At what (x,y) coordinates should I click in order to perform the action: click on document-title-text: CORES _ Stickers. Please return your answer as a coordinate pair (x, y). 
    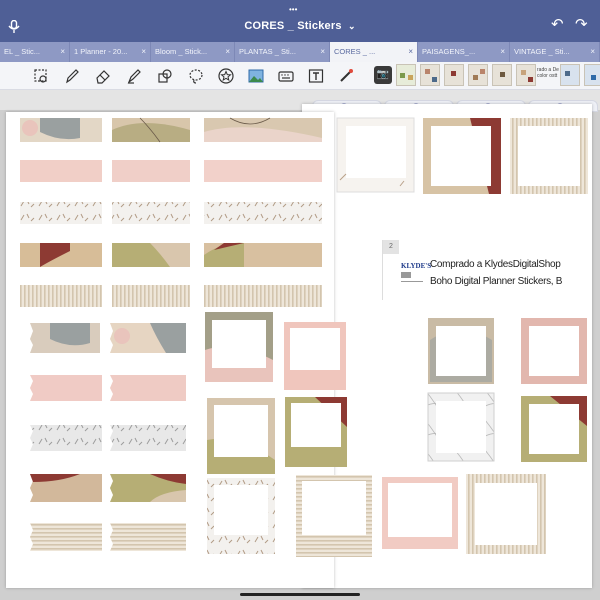
    Looking at the image, I should click on (293, 26).